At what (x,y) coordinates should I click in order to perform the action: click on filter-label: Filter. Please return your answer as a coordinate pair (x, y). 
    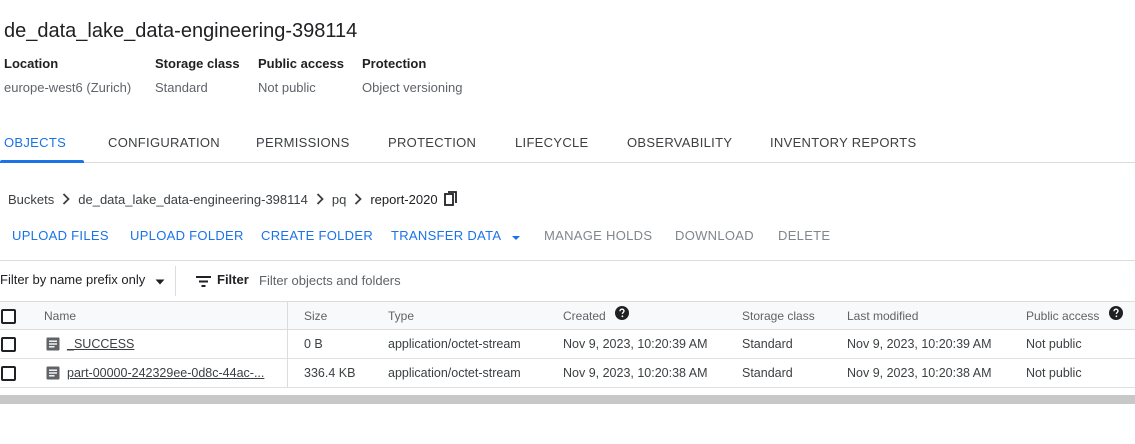
    Looking at the image, I should click on (233, 279).